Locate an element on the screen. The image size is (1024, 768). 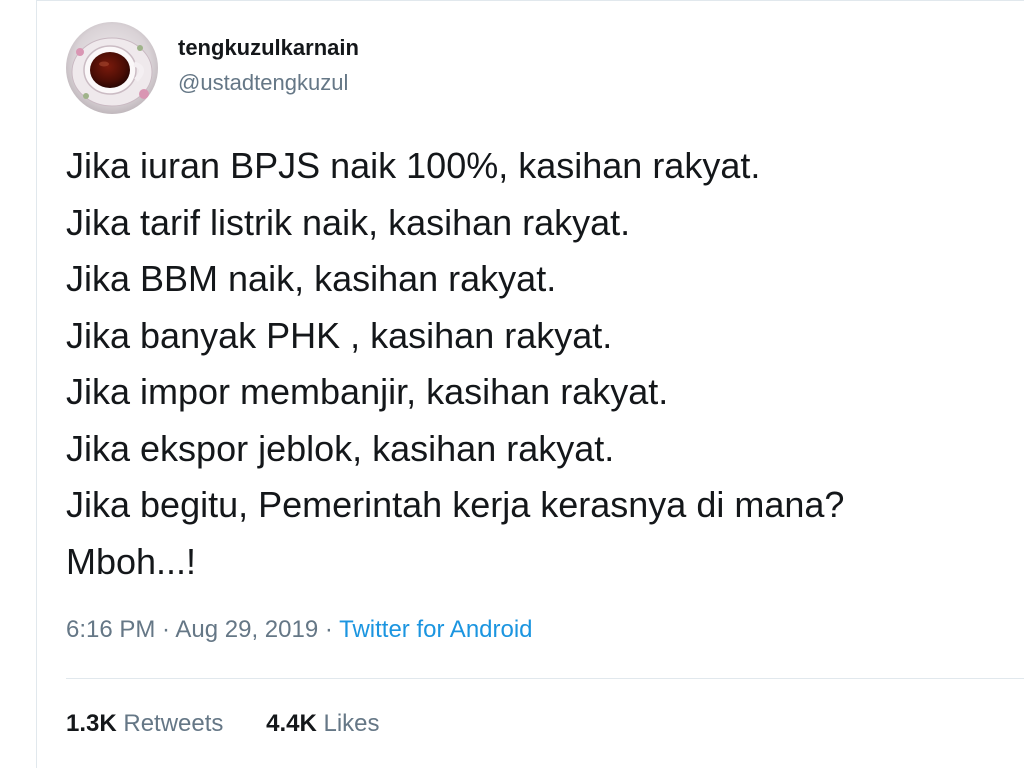
tweet-source-link: Twitter for Android is located at coordinates (435, 629).